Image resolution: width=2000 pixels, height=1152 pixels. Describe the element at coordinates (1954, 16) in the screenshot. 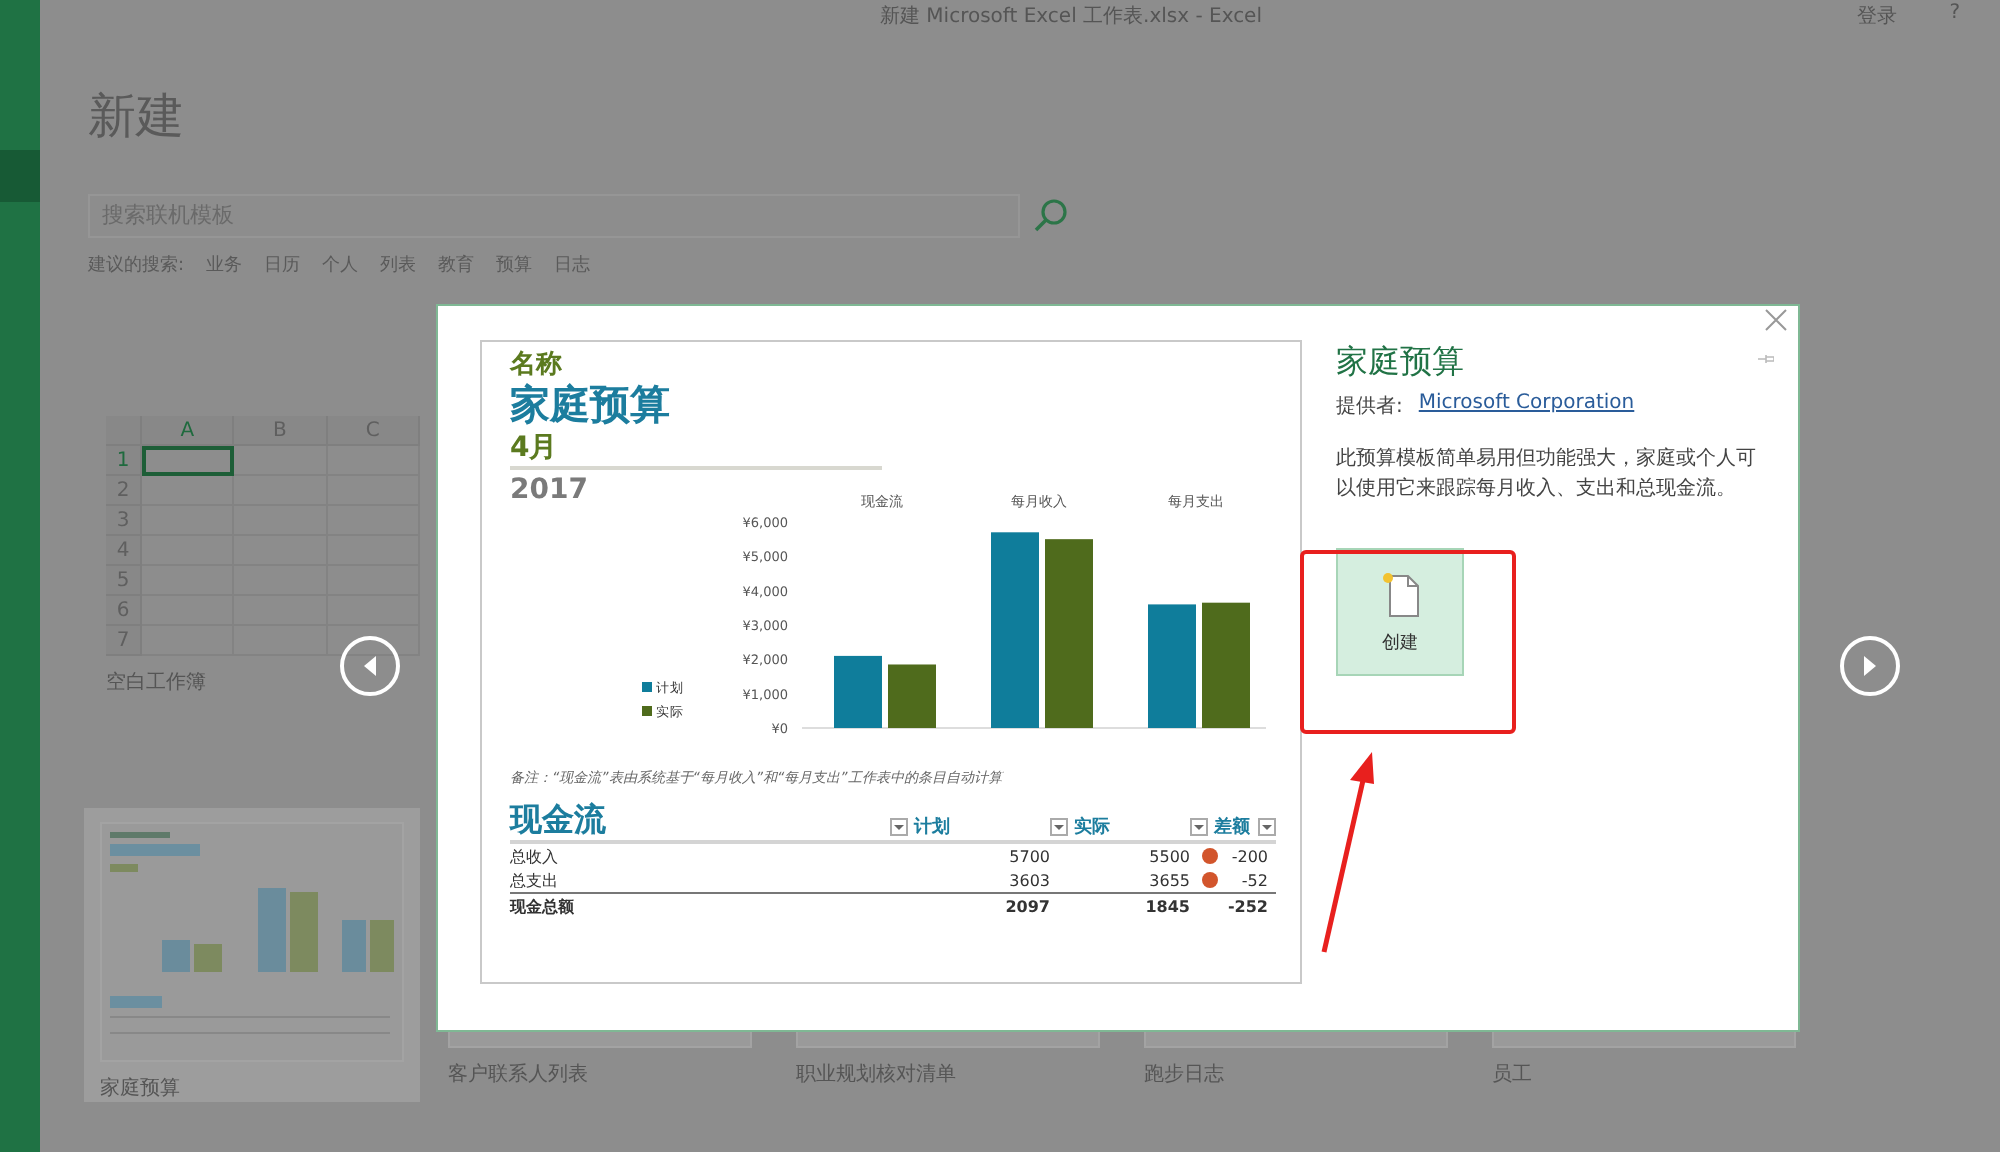

I see `help-button: ?` at that location.